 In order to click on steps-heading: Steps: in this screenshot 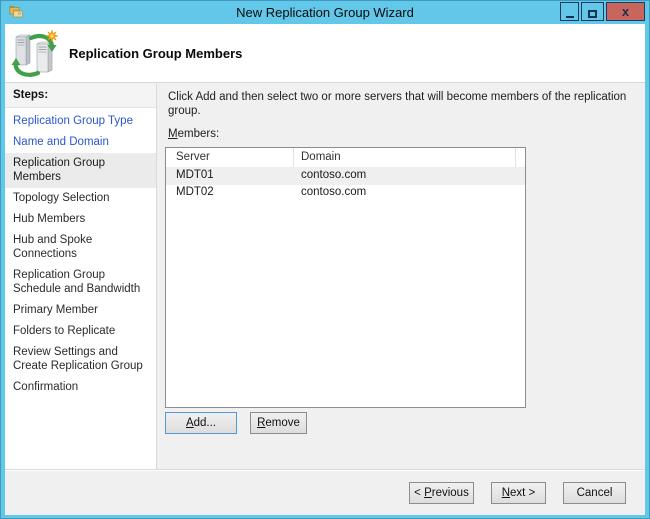, I will do `click(80, 96)`.